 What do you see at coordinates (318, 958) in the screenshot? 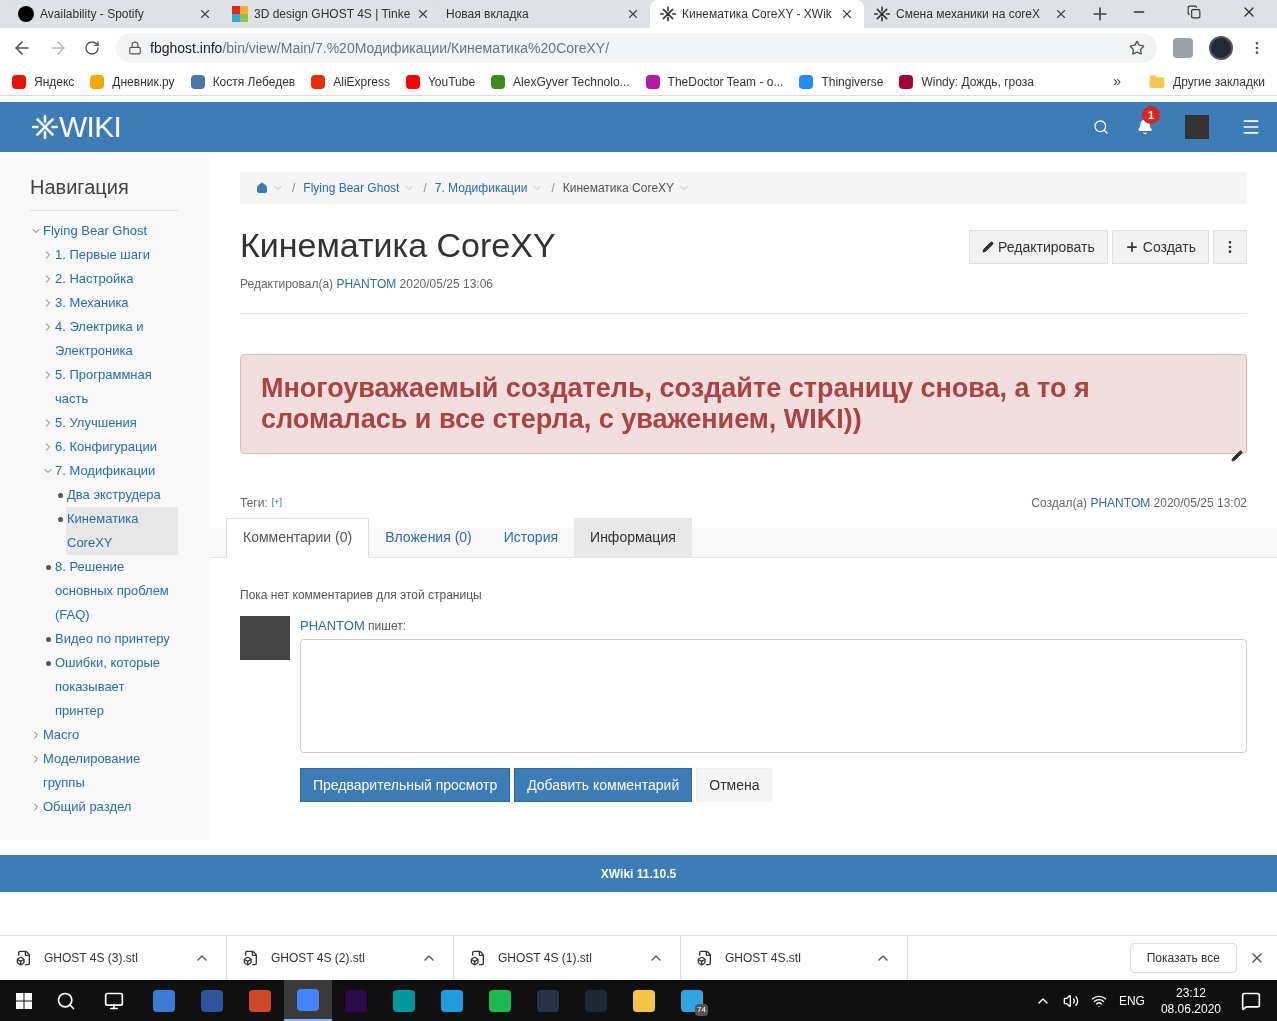
I see `file-name: GHOST 4S (2).stl` at bounding box center [318, 958].